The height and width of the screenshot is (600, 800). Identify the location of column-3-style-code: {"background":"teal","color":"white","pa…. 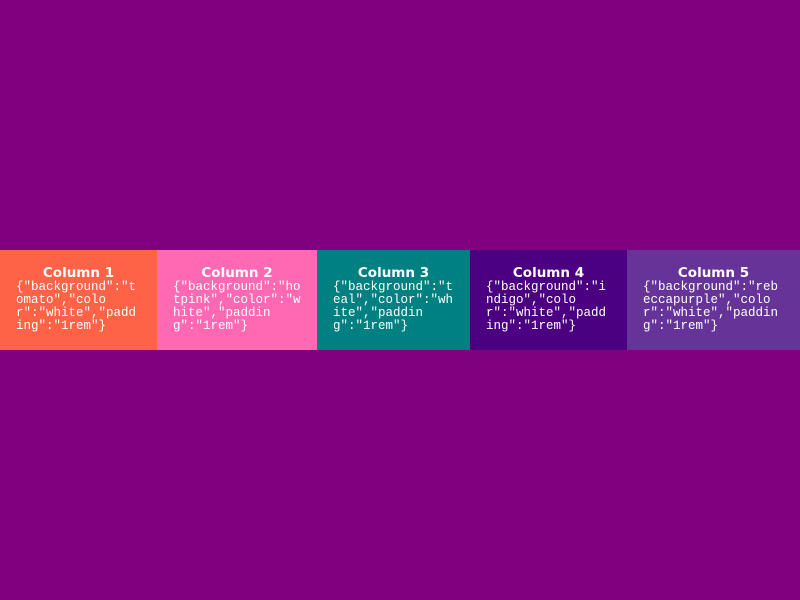
(393, 306).